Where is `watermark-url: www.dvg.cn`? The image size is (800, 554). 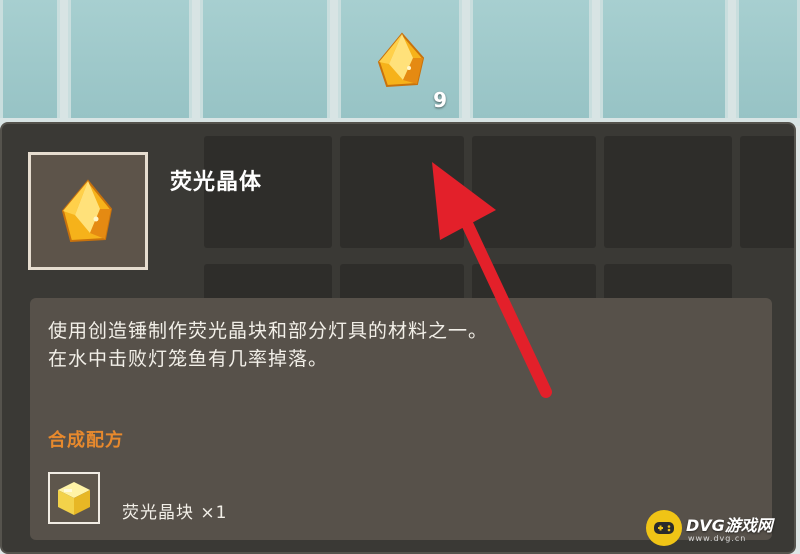 watermark-url: www.dvg.cn is located at coordinates (717, 538).